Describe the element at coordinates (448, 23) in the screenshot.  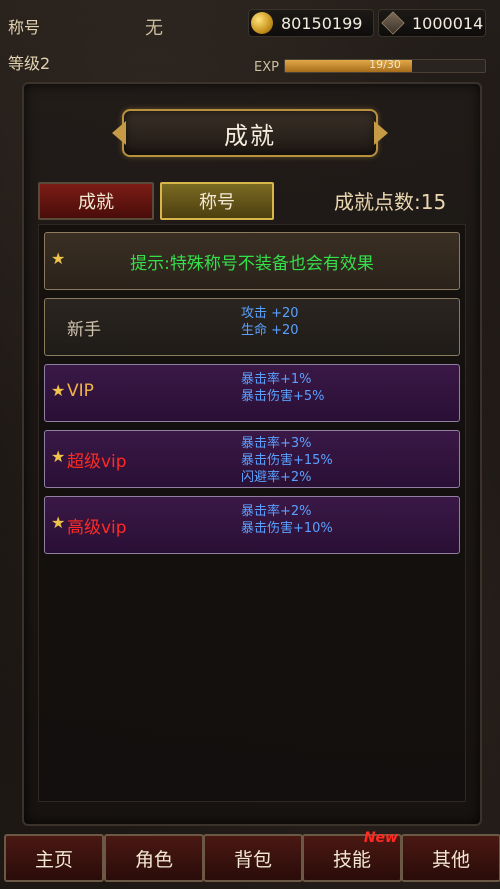
I see `gem-amount: 1000014` at that location.